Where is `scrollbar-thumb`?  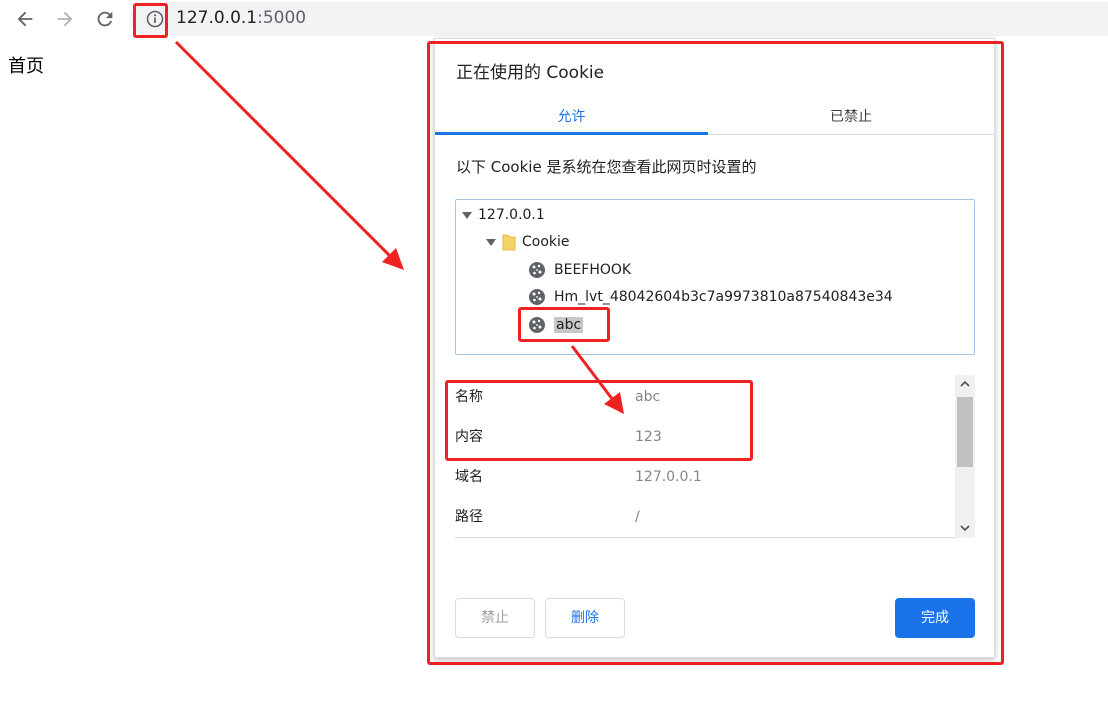 scrollbar-thumb is located at coordinates (965, 432).